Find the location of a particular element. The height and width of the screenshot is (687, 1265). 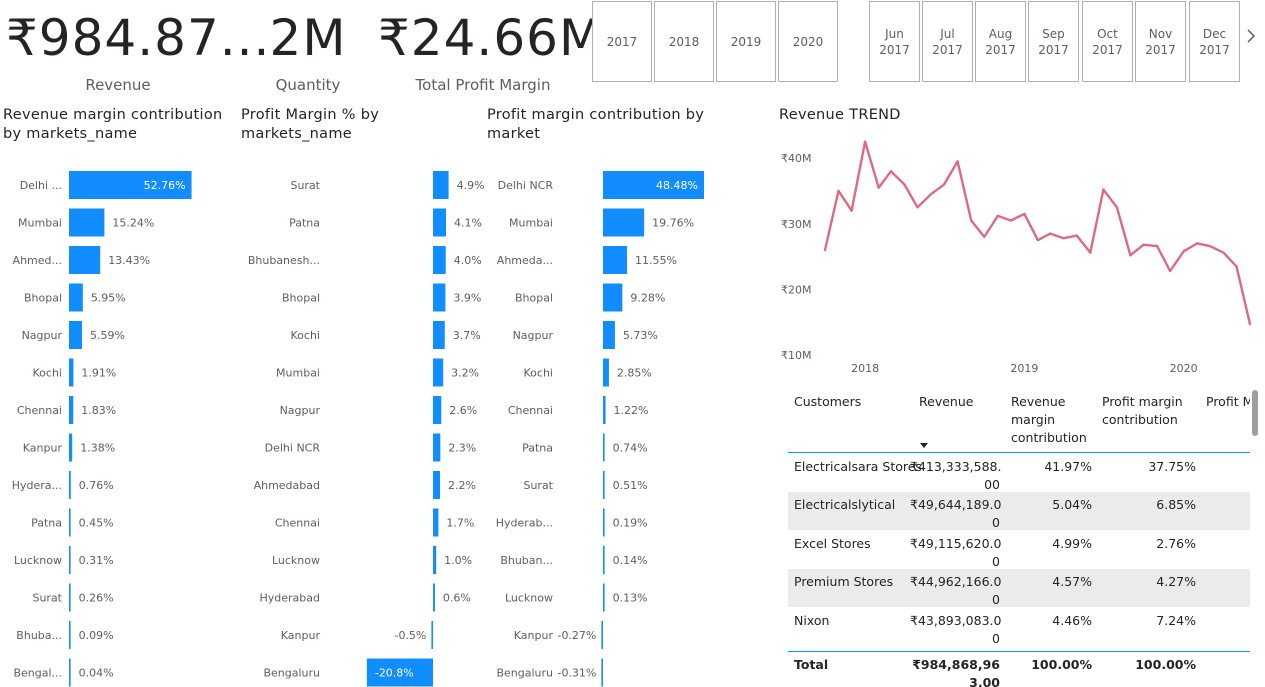

header-profit-margin-contribution: Profit margin contribution is located at coordinates (1142, 411).